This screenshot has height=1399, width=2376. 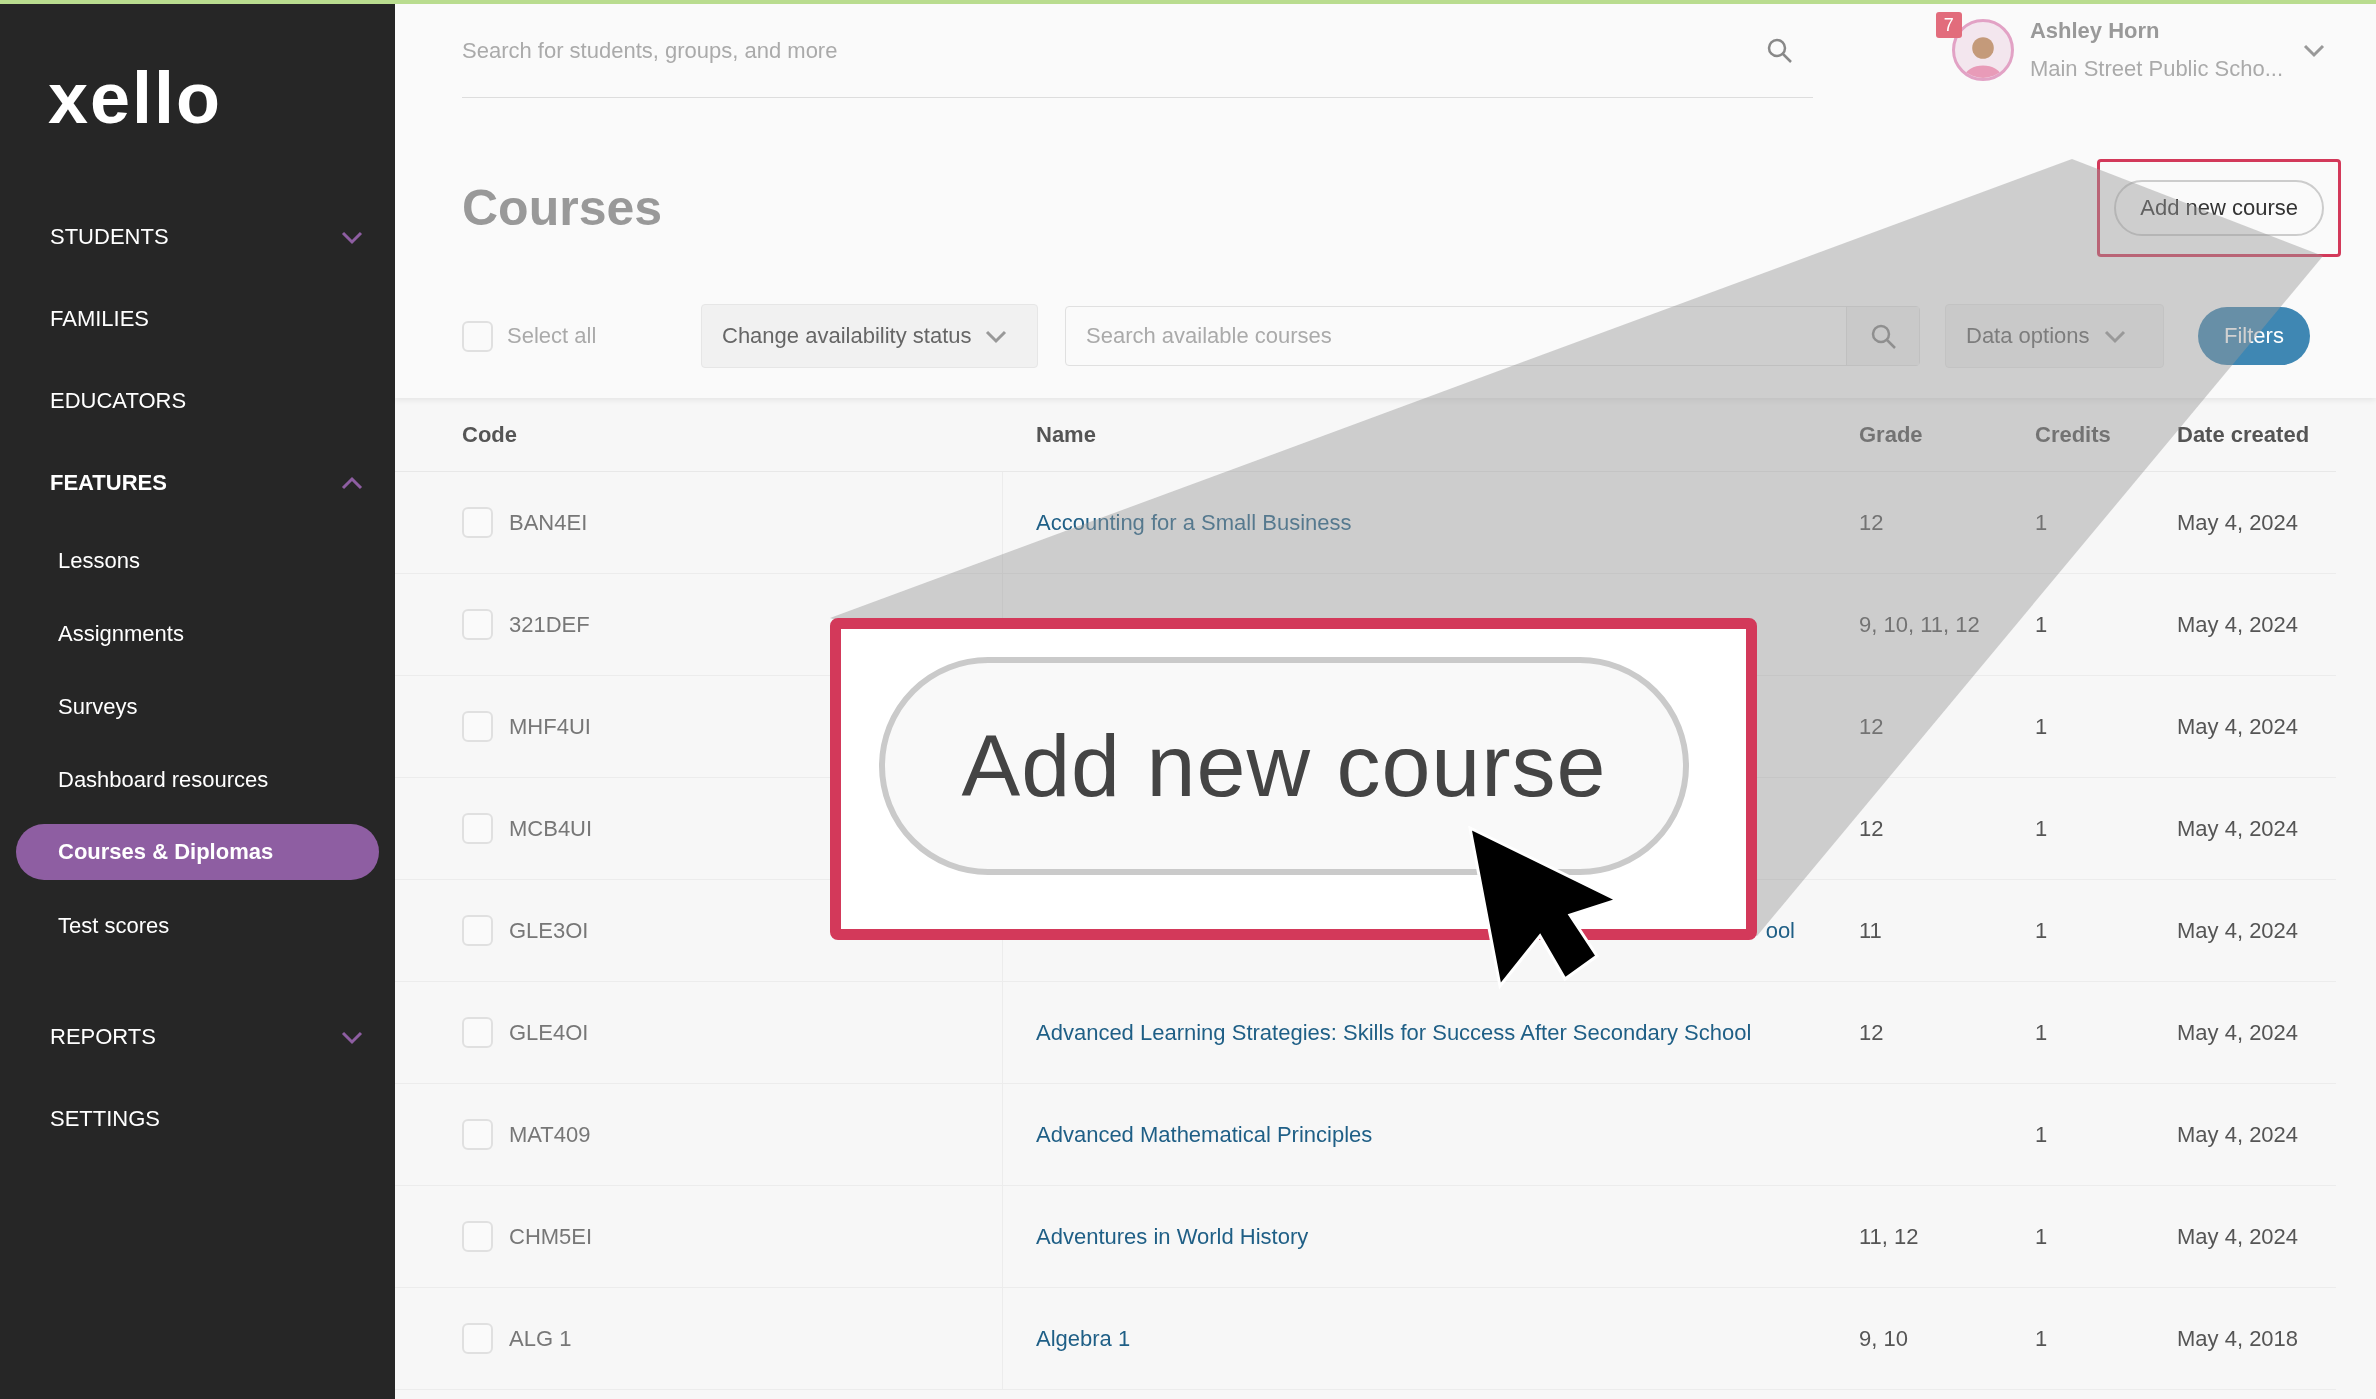 What do you see at coordinates (549, 624) in the screenshot?
I see `course-code: 321DEF` at bounding box center [549, 624].